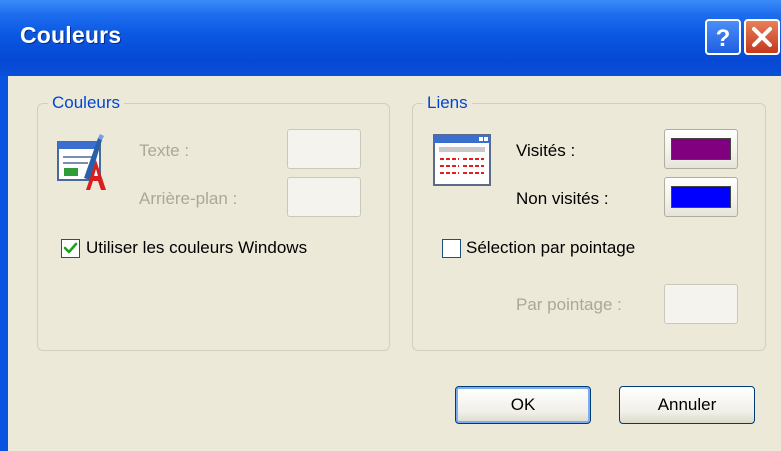 This screenshot has width=781, height=451. I want to click on background-color-label: Arrière-plan :, so click(188, 198).